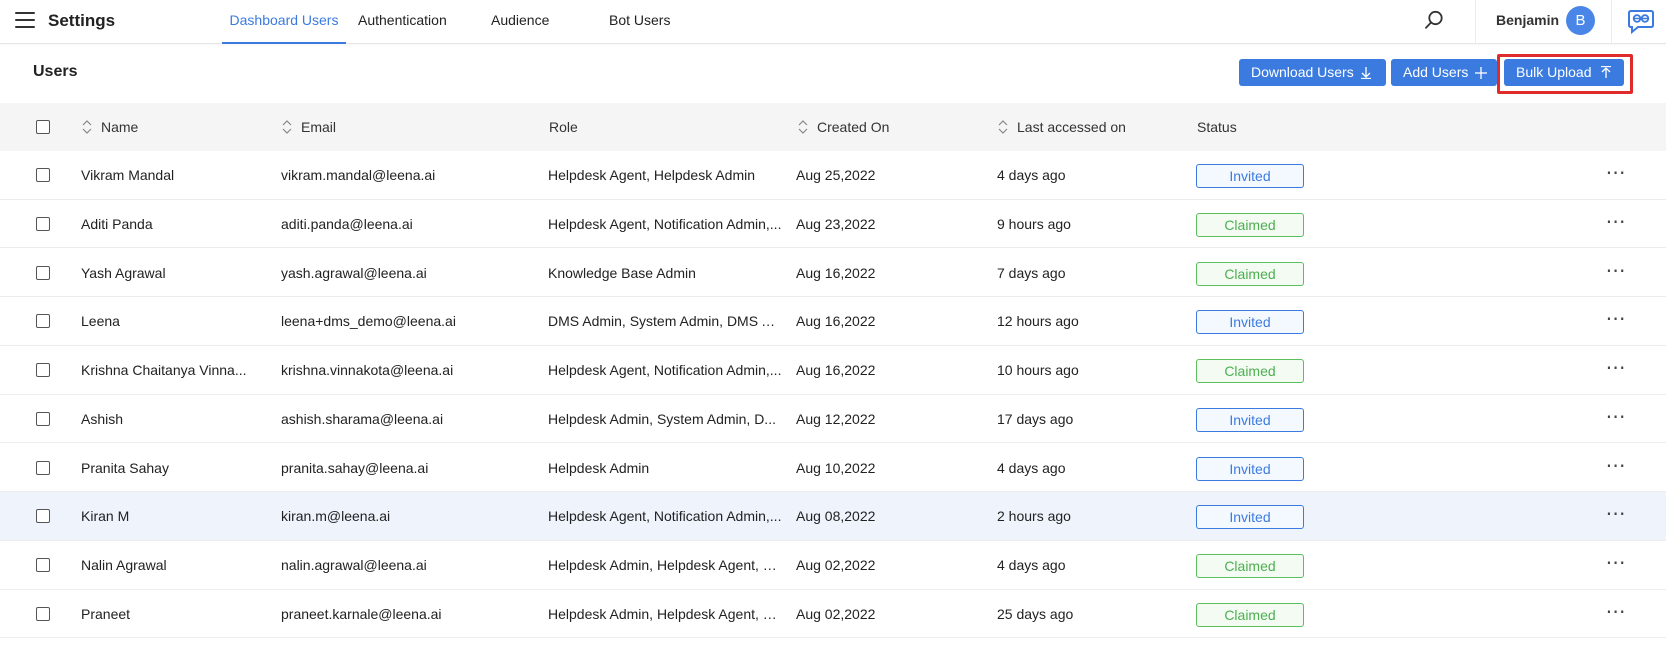 The width and height of the screenshot is (1666, 648). I want to click on cell-created-on: Aug 10,2022, so click(836, 467).